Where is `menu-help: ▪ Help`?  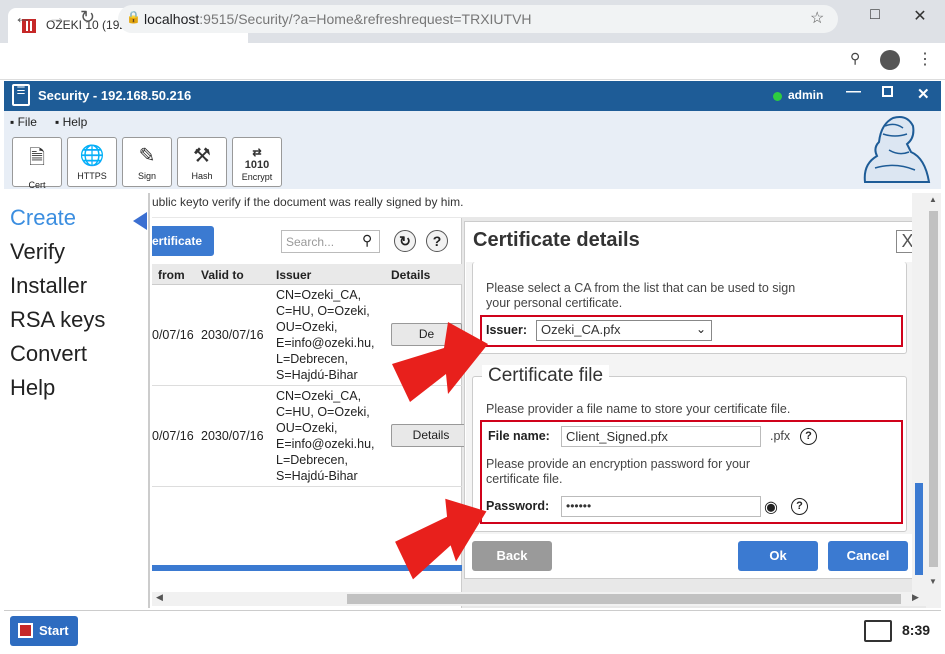
menu-help: ▪ Help is located at coordinates (71, 122).